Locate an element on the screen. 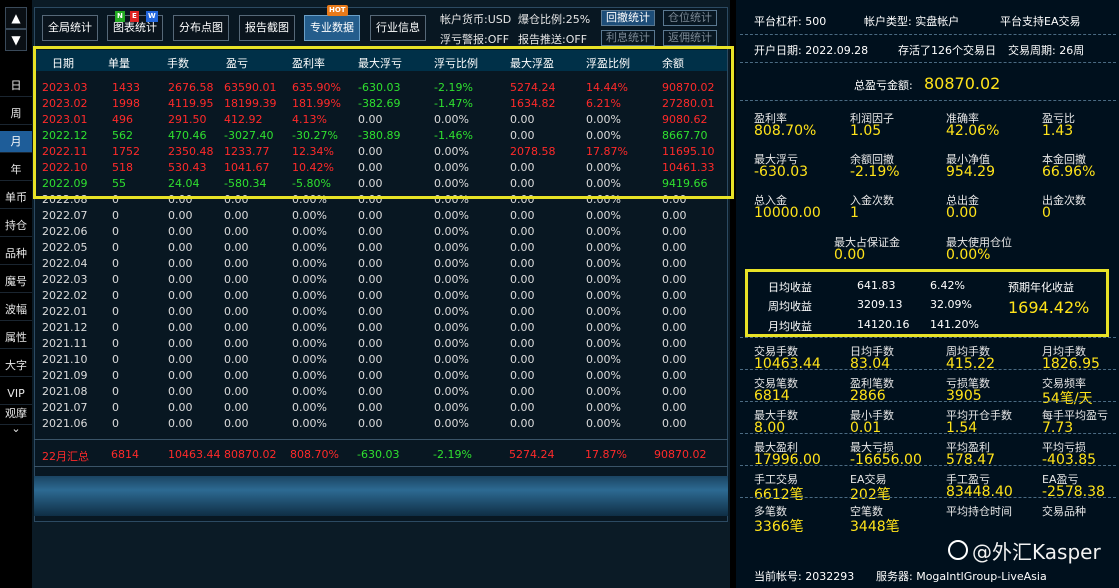 This screenshot has height=588, width=1119. side-tab-vip: VIP is located at coordinates (16, 394).